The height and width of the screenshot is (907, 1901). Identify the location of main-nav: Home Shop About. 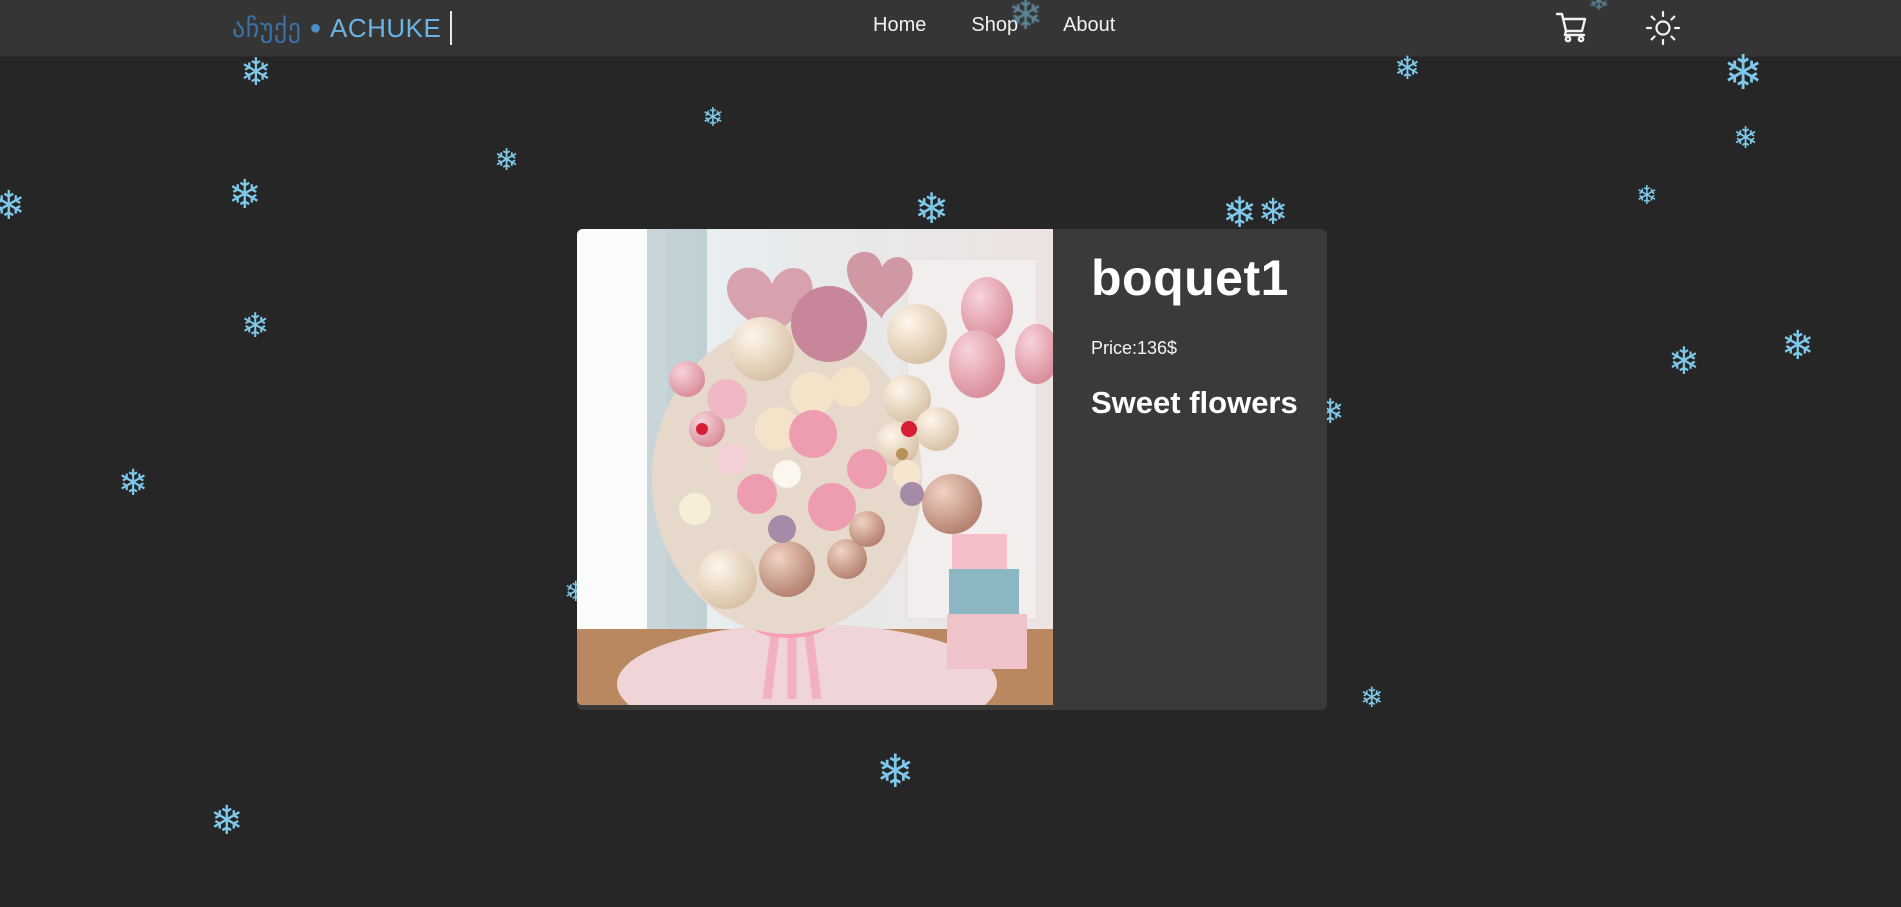
(994, 25).